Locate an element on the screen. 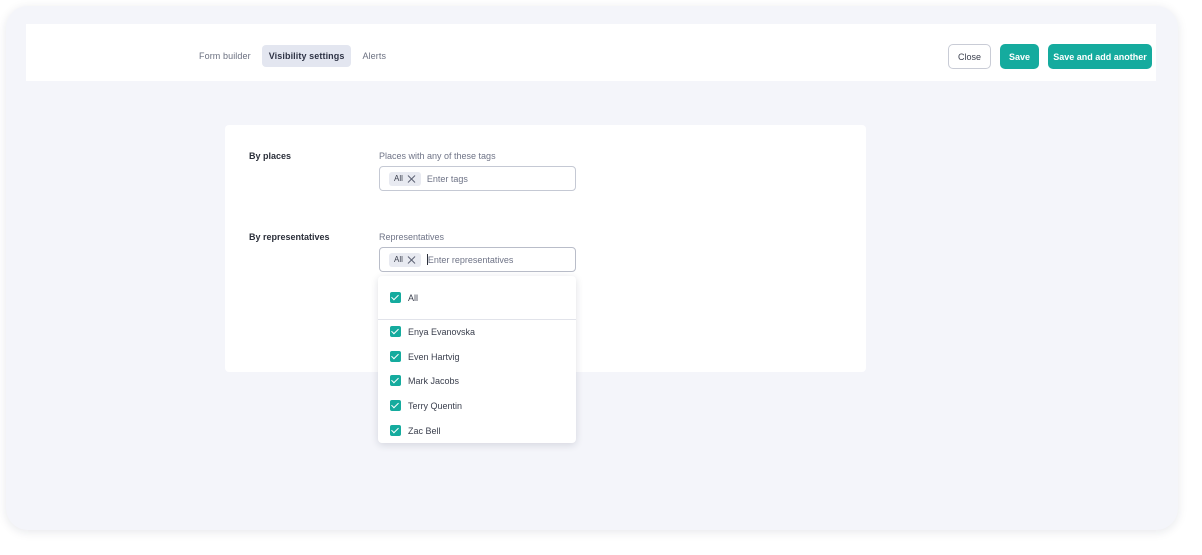  places-tags-field-label: Places with any of these tags is located at coordinates (437, 156).